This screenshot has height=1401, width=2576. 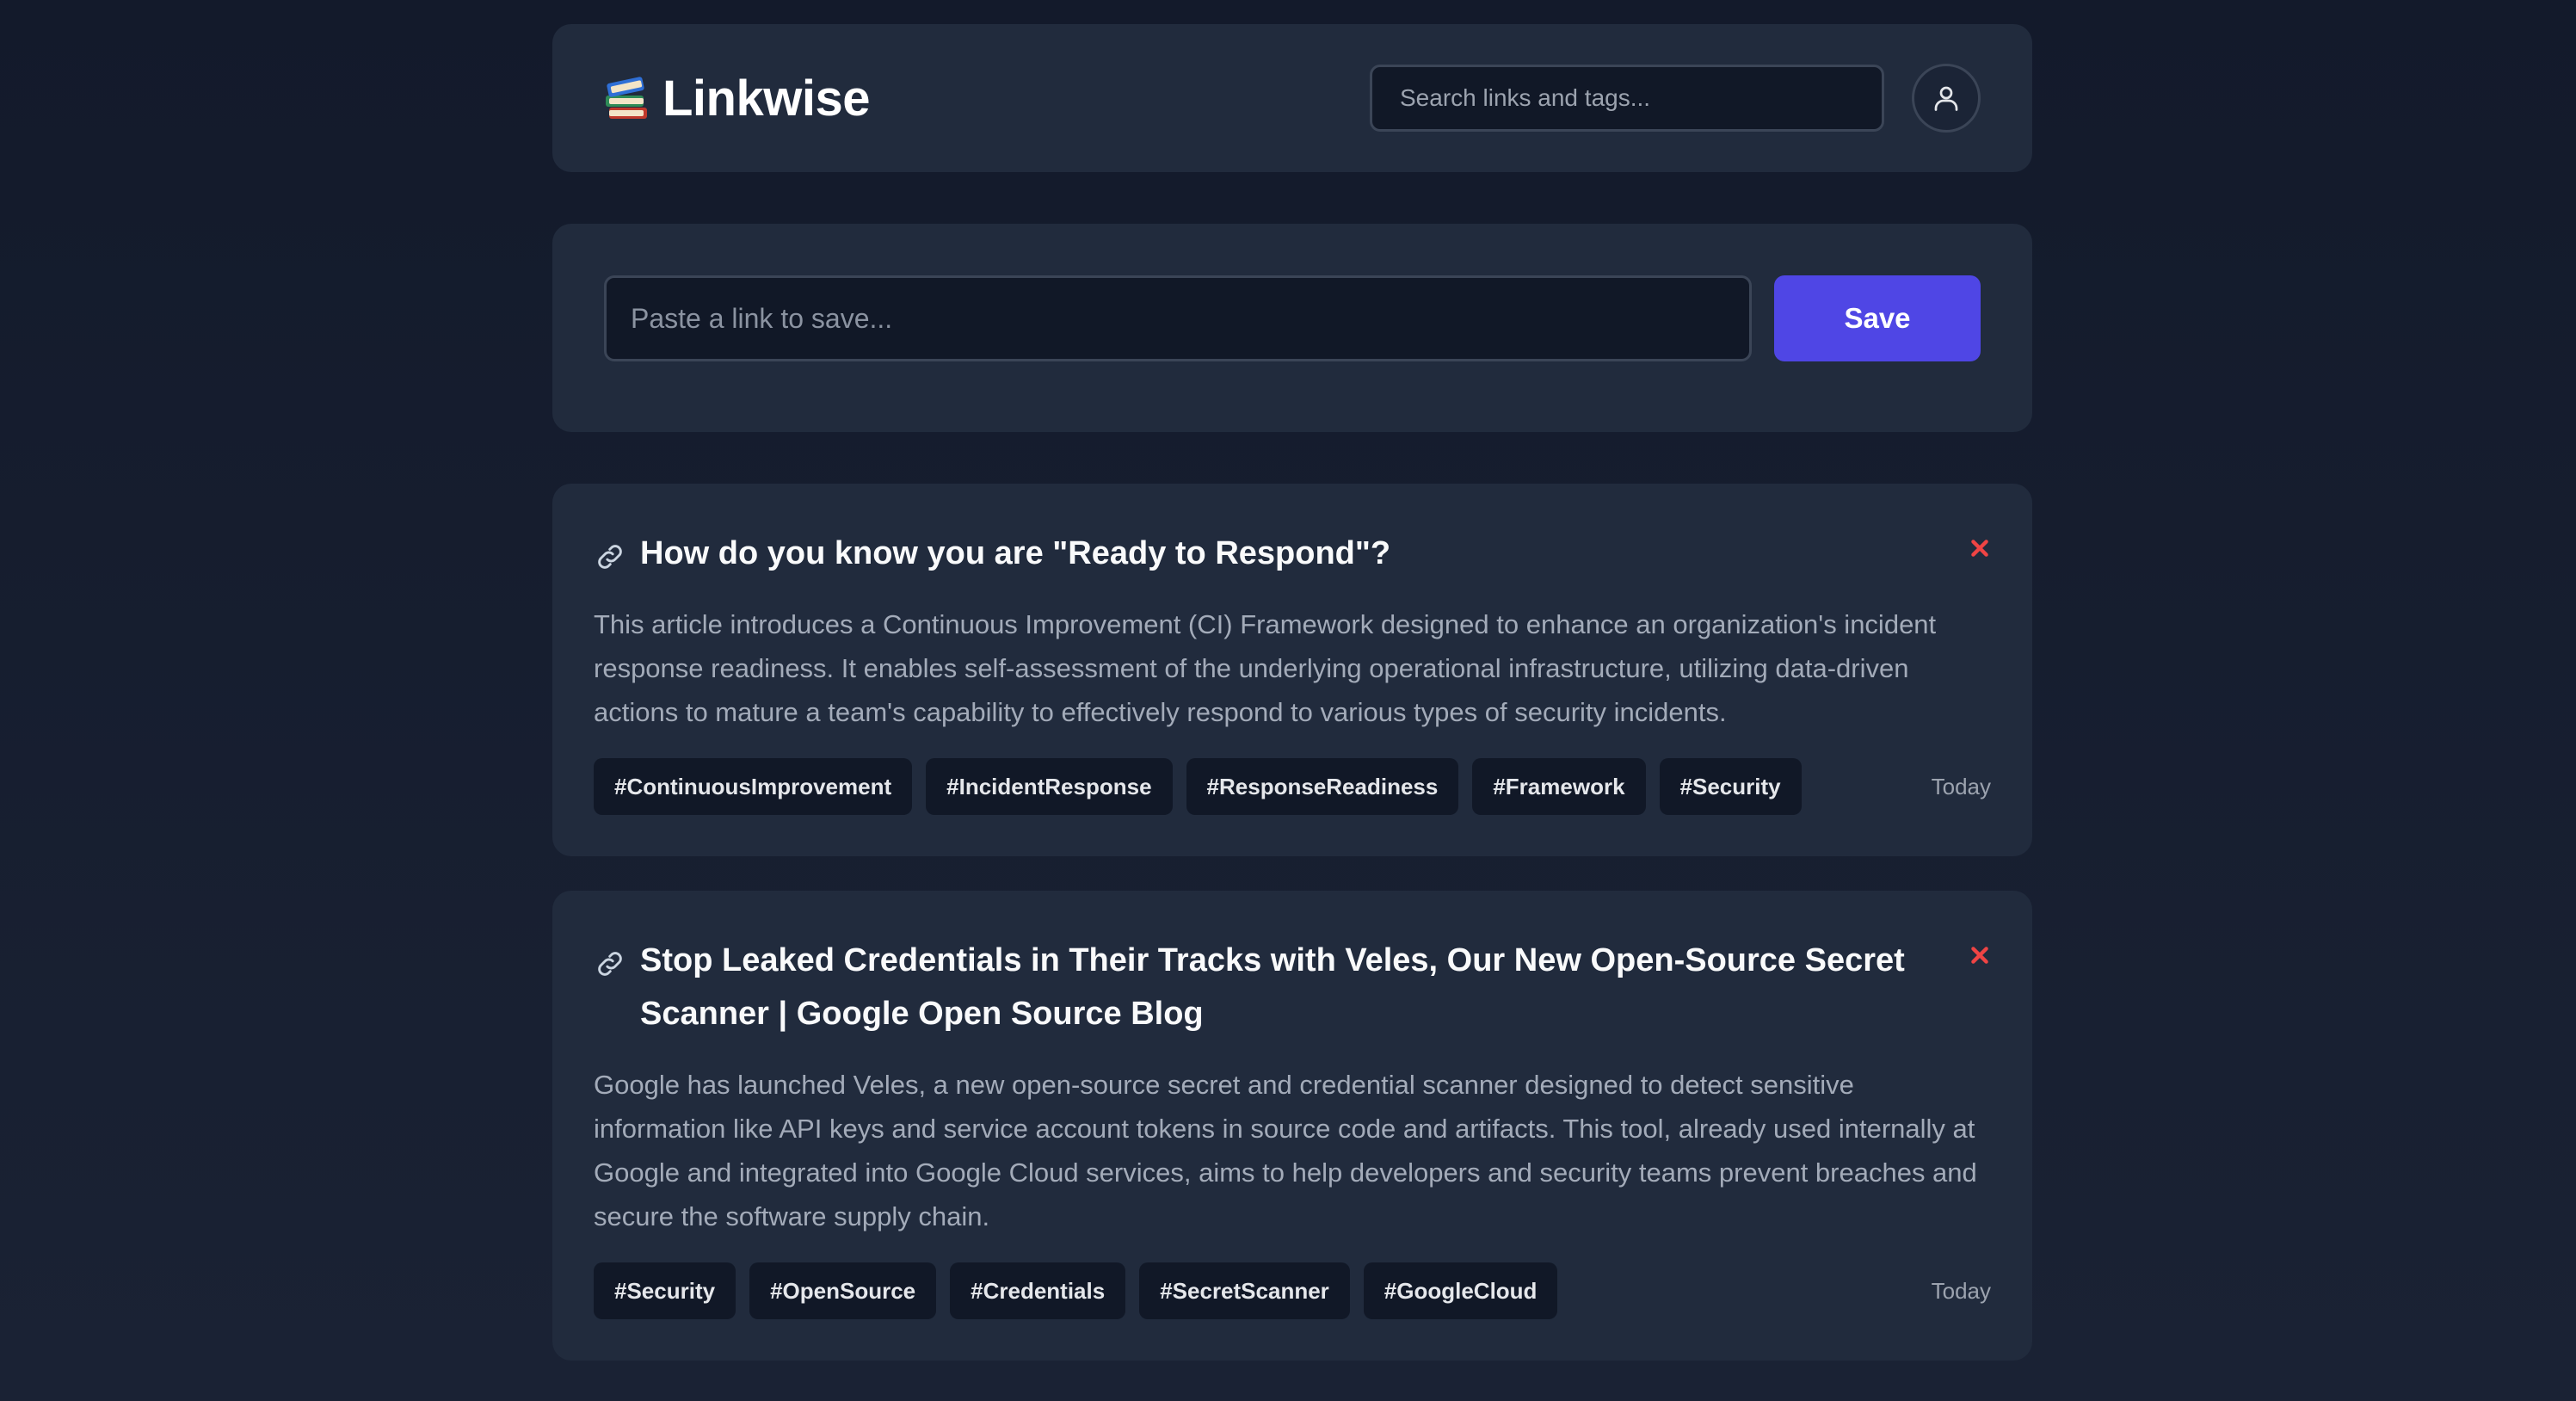 I want to click on tag-chip: #Framework, so click(x=1559, y=786).